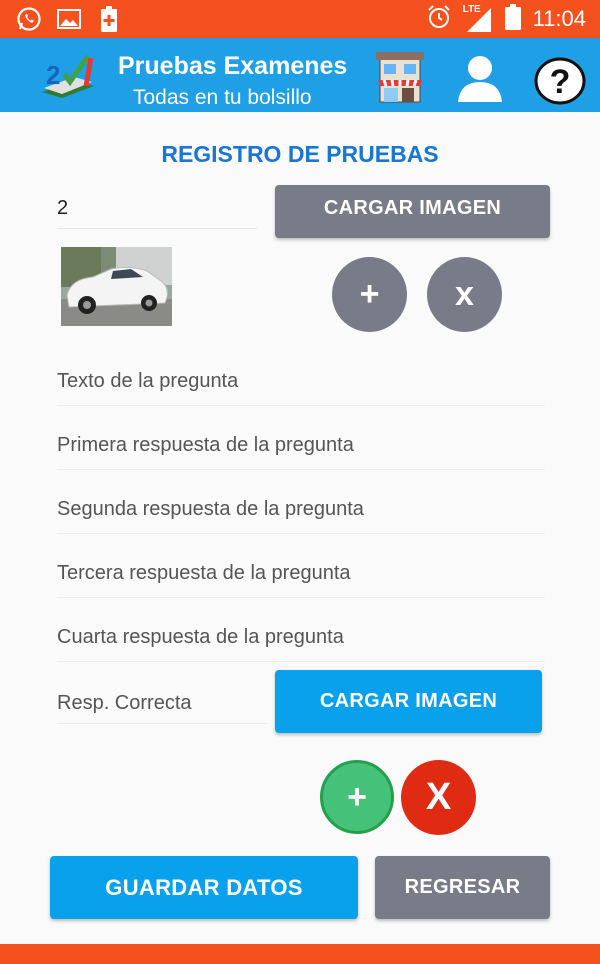 The width and height of the screenshot is (600, 964). Describe the element at coordinates (369, 294) in the screenshot. I see `add-image-button: +` at that location.